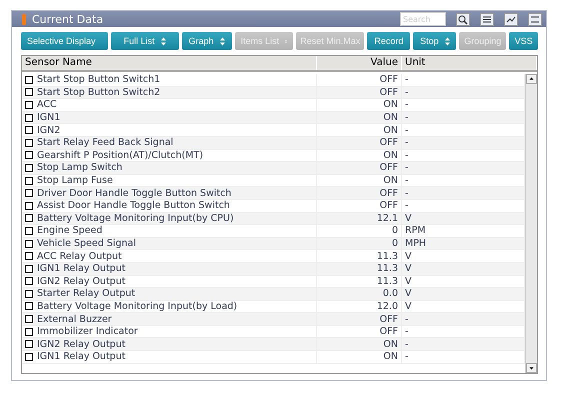 The image size is (561, 401). Describe the element at coordinates (359, 63) in the screenshot. I see `column-header: Value` at that location.